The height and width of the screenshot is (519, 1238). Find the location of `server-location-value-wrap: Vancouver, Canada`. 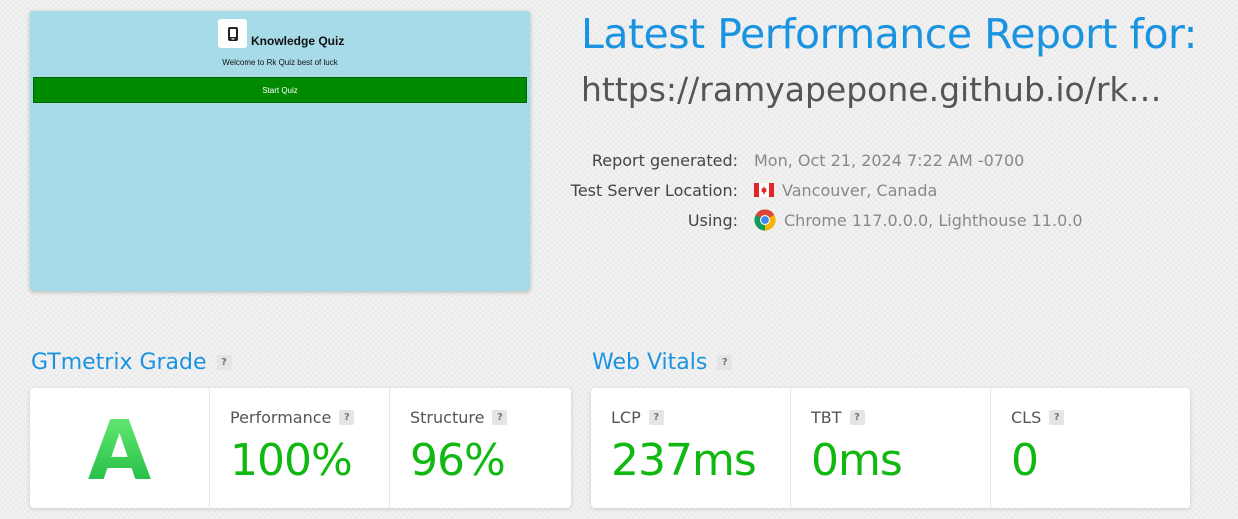

server-location-value-wrap: Vancouver, Canada is located at coordinates (845, 190).